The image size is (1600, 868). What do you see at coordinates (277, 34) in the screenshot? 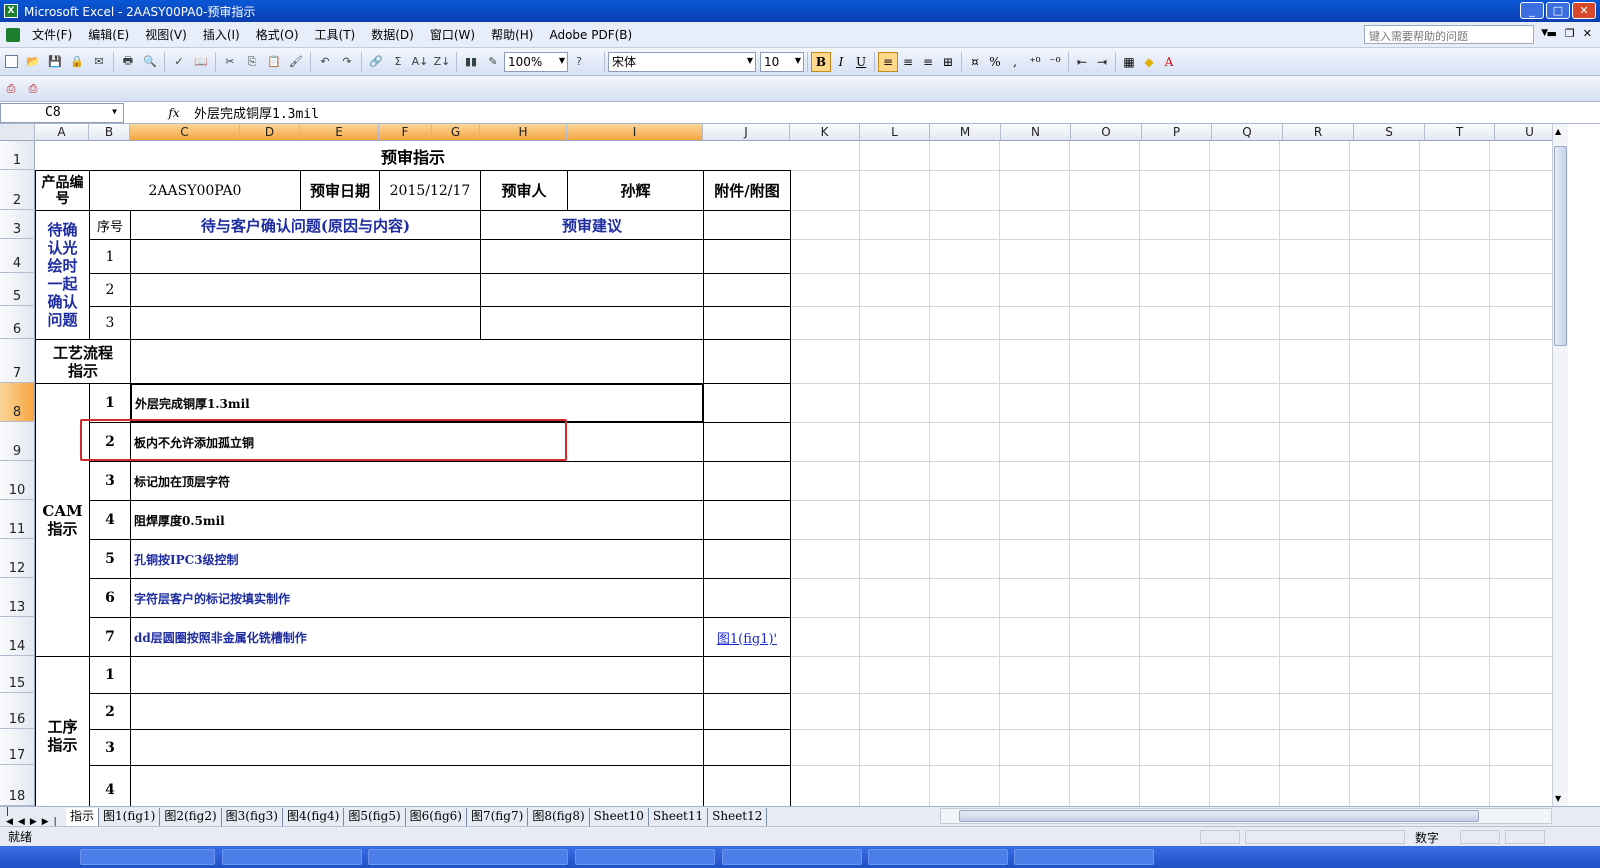
I see `menu-format: 格式(O)` at bounding box center [277, 34].